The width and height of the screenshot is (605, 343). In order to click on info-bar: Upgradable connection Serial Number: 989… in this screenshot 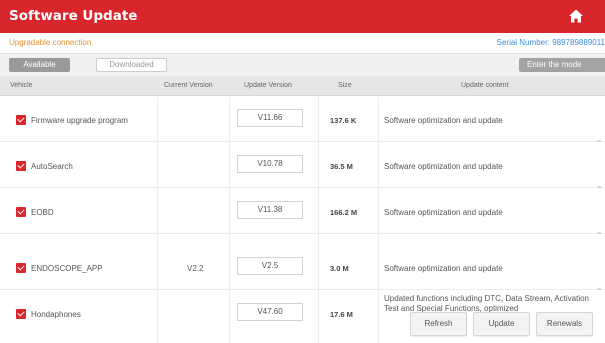, I will do `click(302, 43)`.